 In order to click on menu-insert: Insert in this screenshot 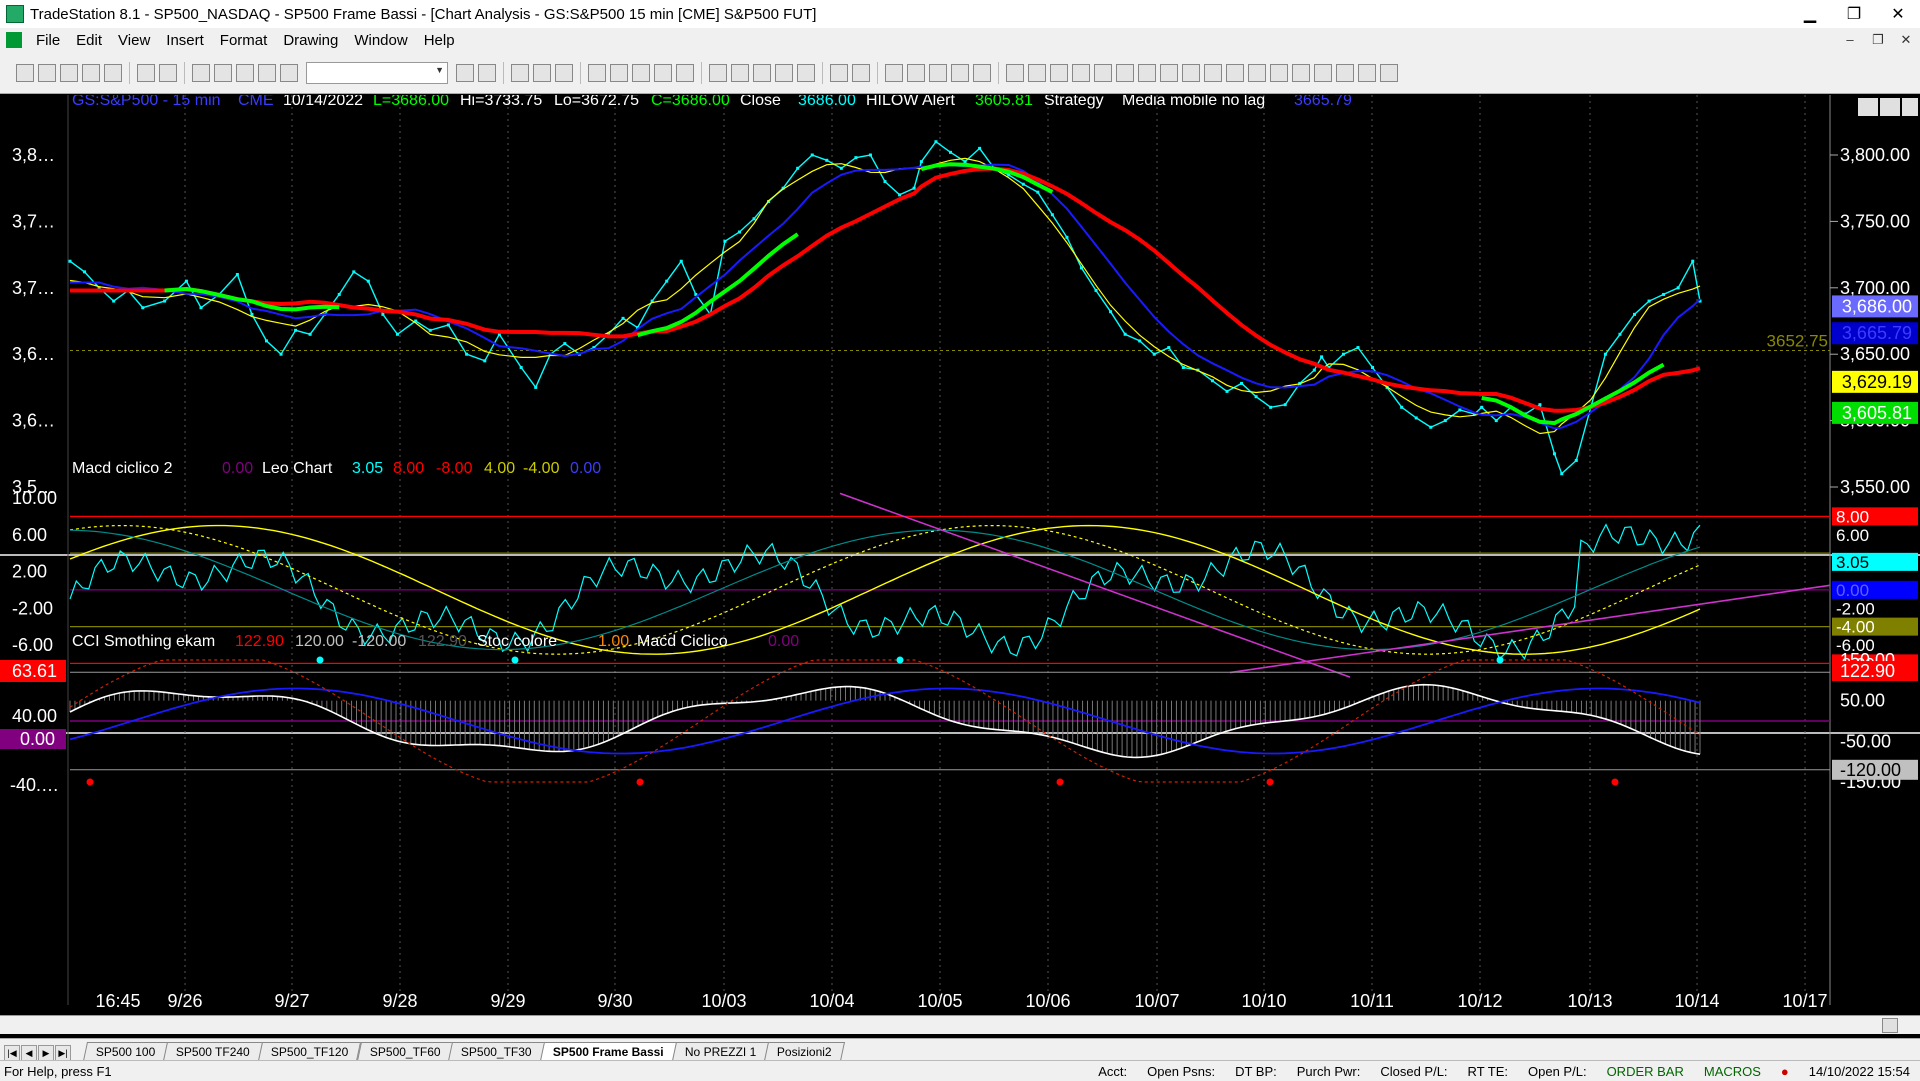, I will do `click(185, 40)`.